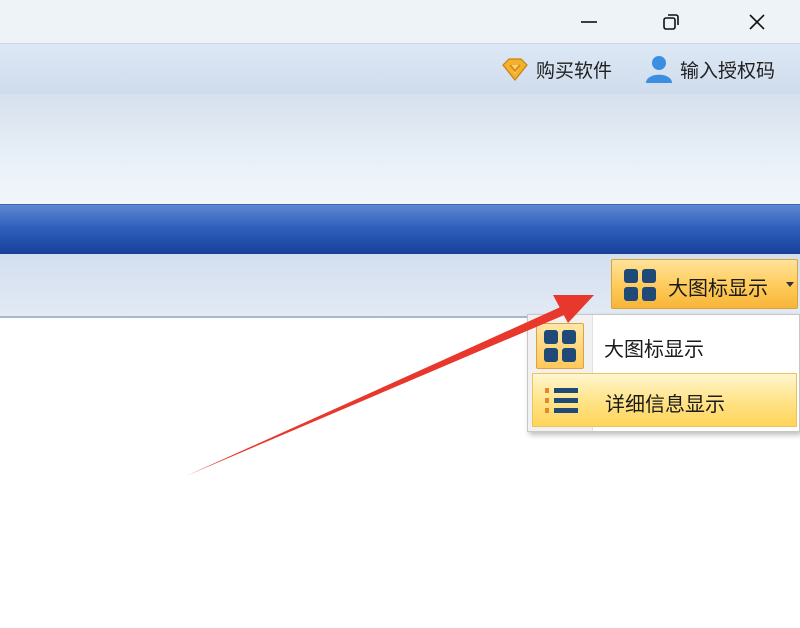  I want to click on minimize-button, so click(589, 21).